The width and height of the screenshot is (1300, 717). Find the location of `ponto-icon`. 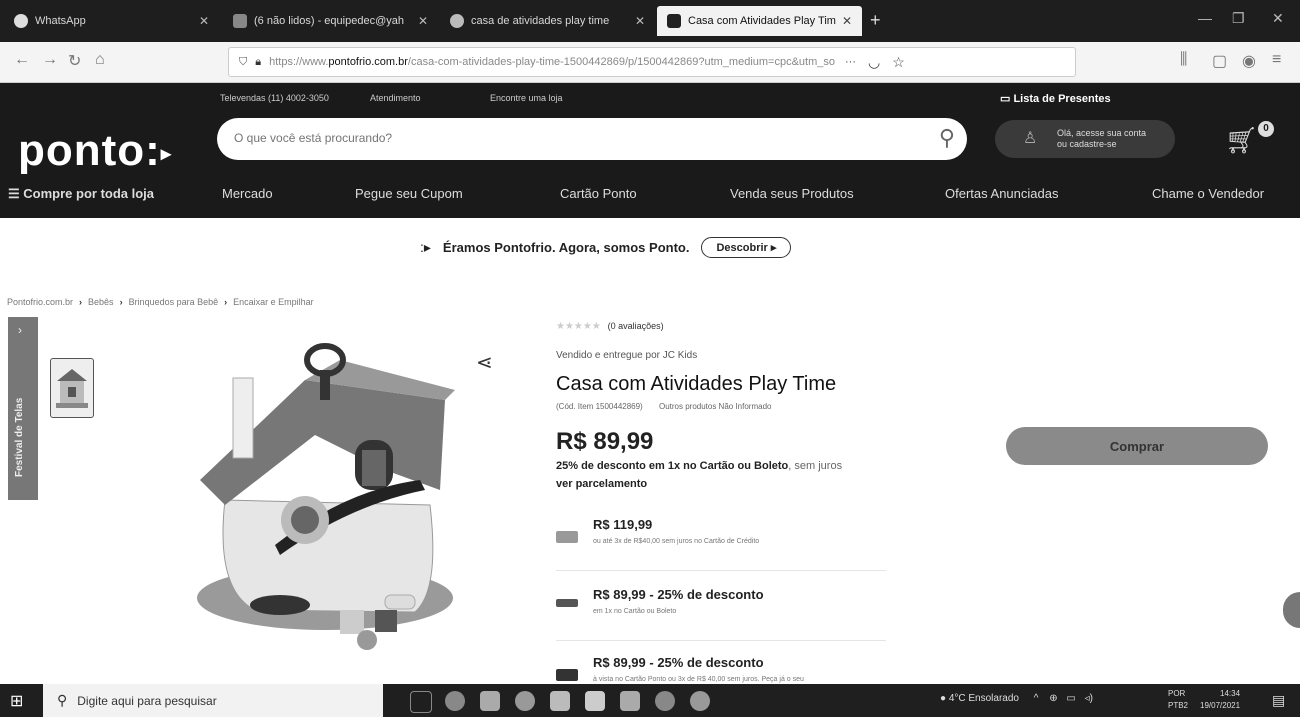

ponto-icon is located at coordinates (674, 21).